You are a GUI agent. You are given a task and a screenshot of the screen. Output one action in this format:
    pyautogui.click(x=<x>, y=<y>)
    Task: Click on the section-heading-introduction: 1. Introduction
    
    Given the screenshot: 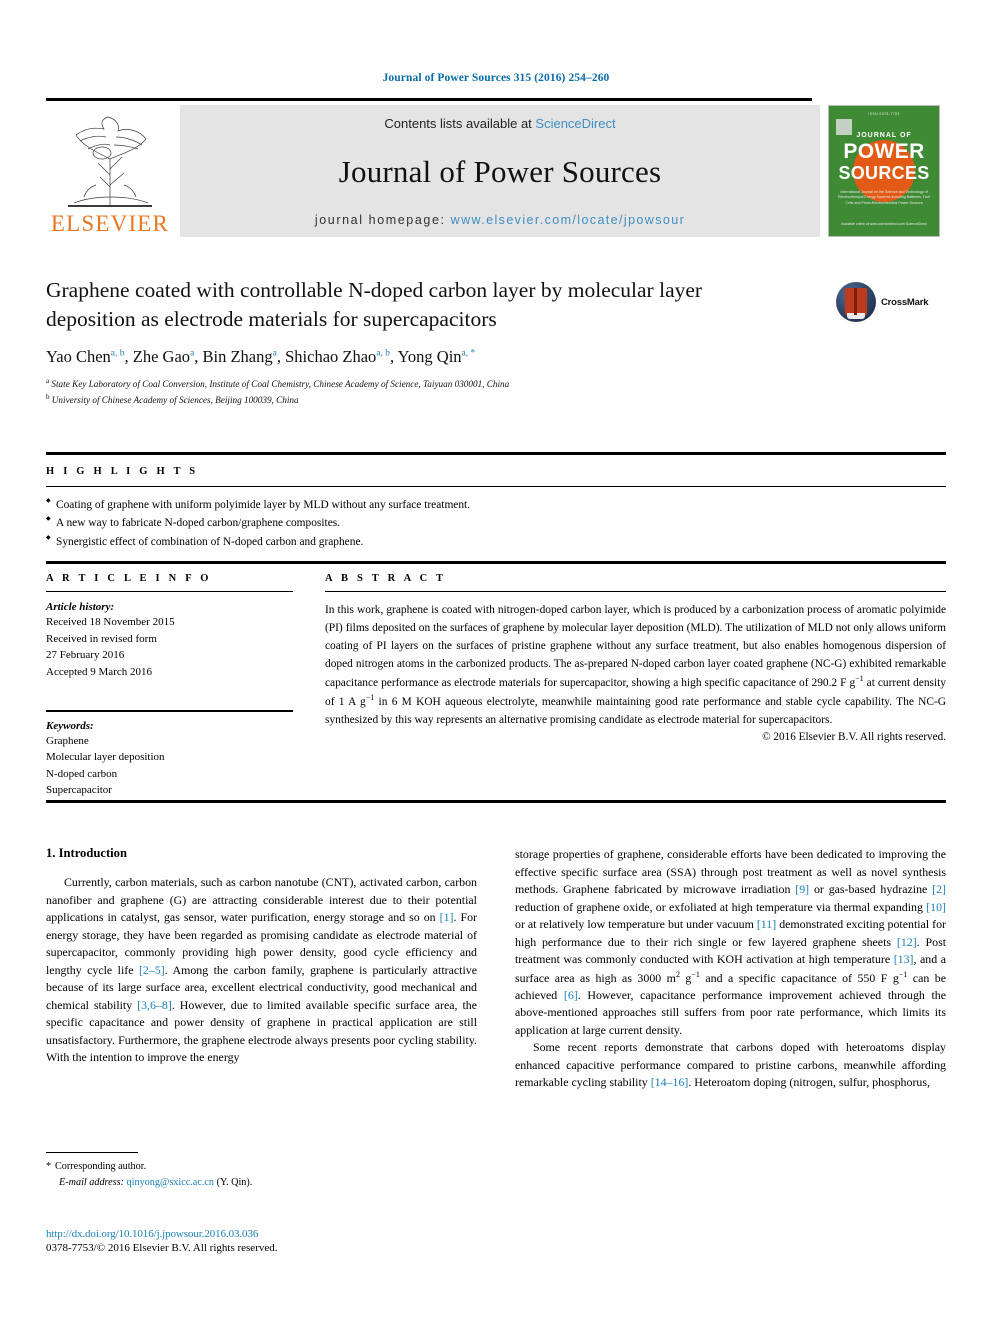 What is the action you would take?
    pyautogui.click(x=86, y=853)
    